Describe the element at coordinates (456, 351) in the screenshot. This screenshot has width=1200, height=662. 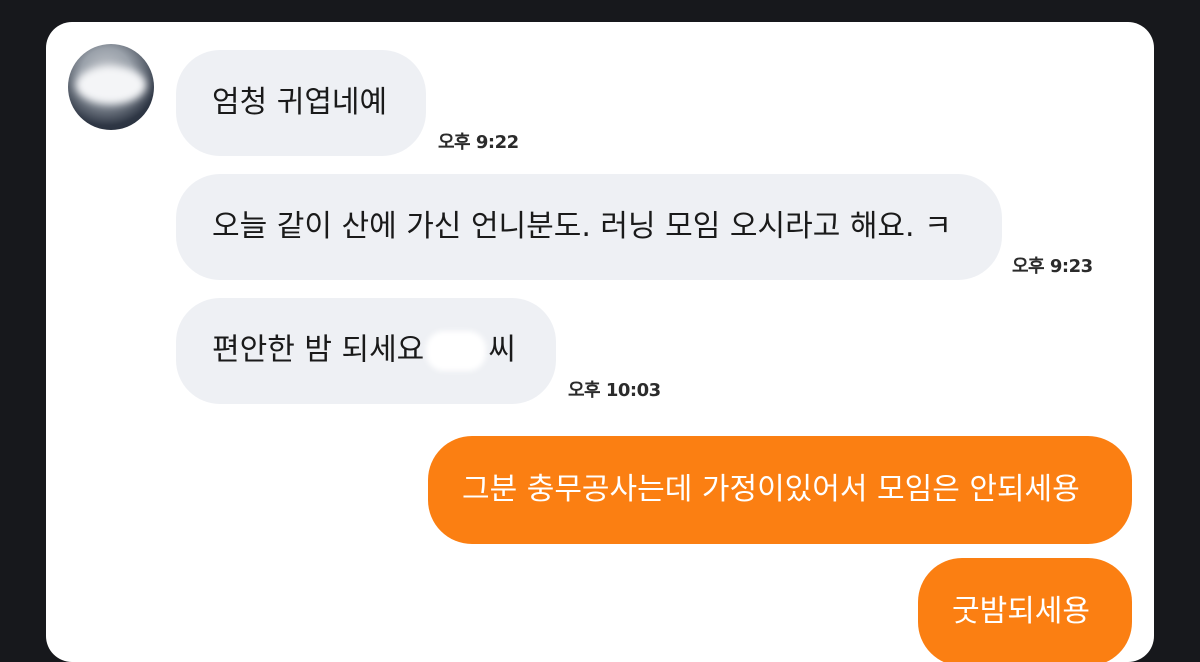
I see `name-redaction` at that location.